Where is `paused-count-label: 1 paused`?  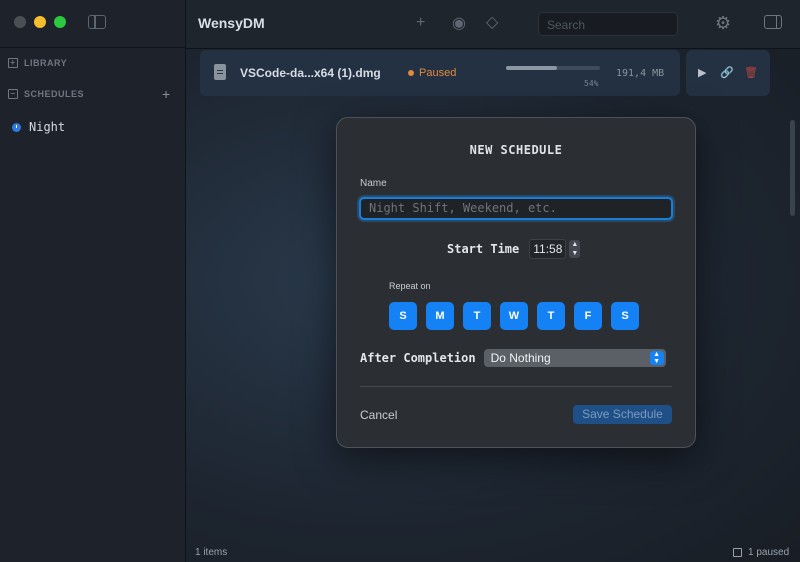
paused-count-label: 1 paused is located at coordinates (769, 552).